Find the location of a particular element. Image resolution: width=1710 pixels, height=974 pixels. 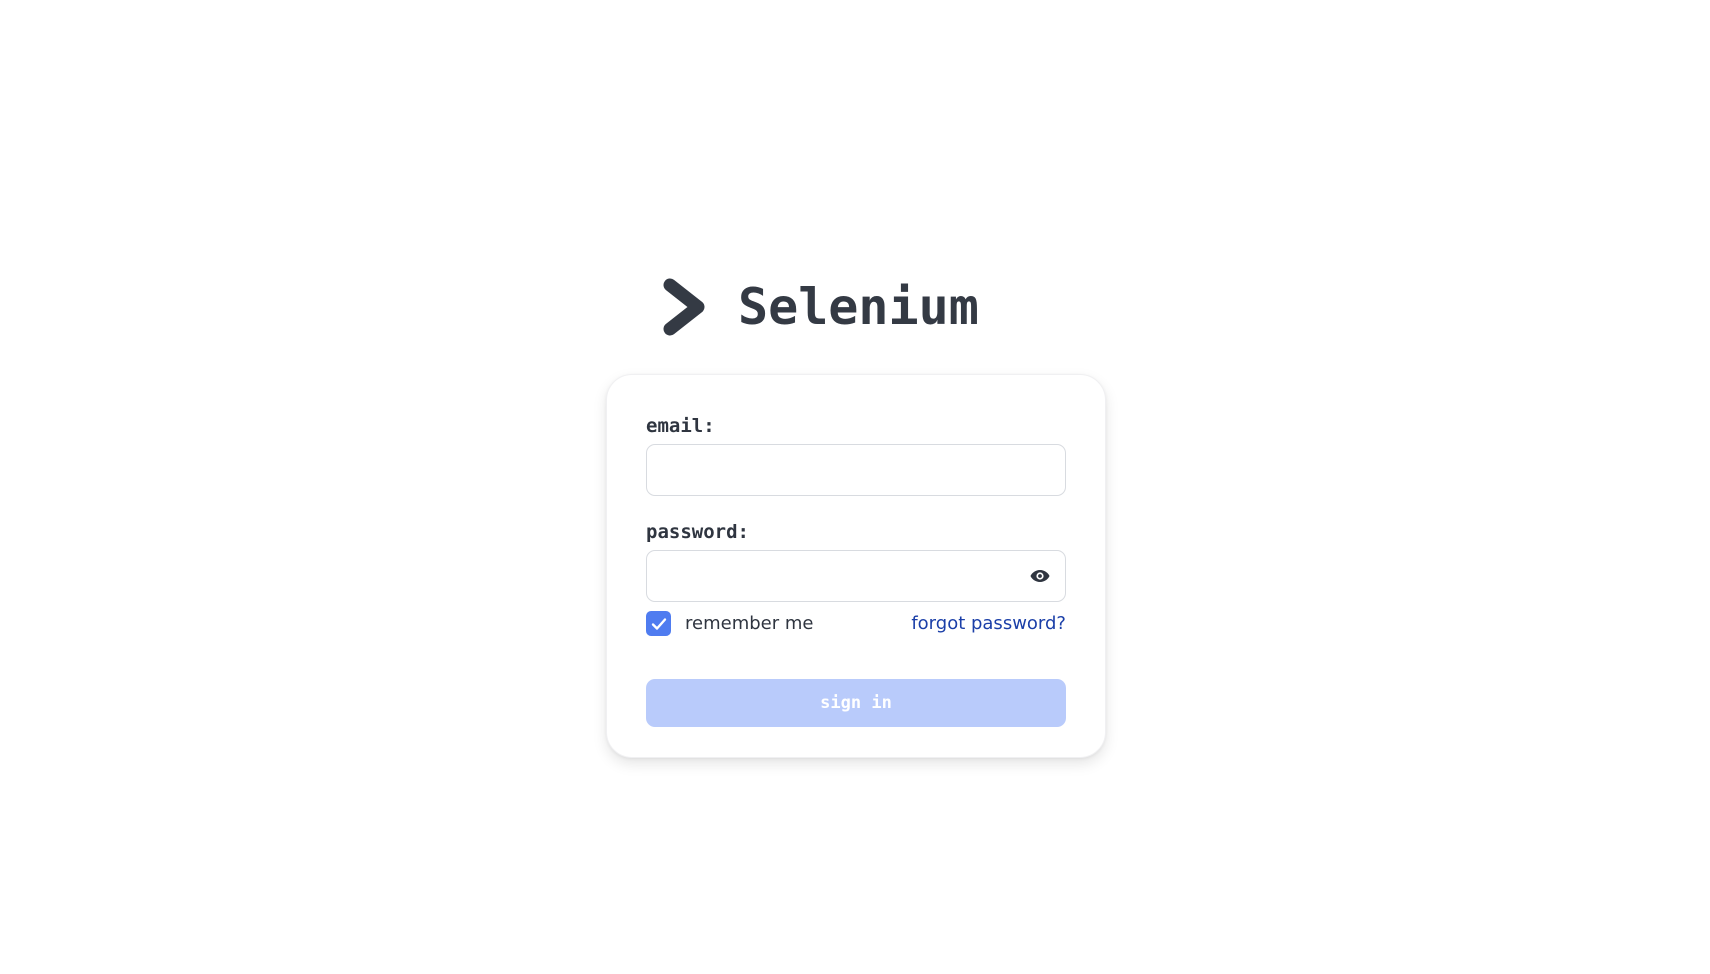

toggle-password-visibility-button is located at coordinates (1040, 576).